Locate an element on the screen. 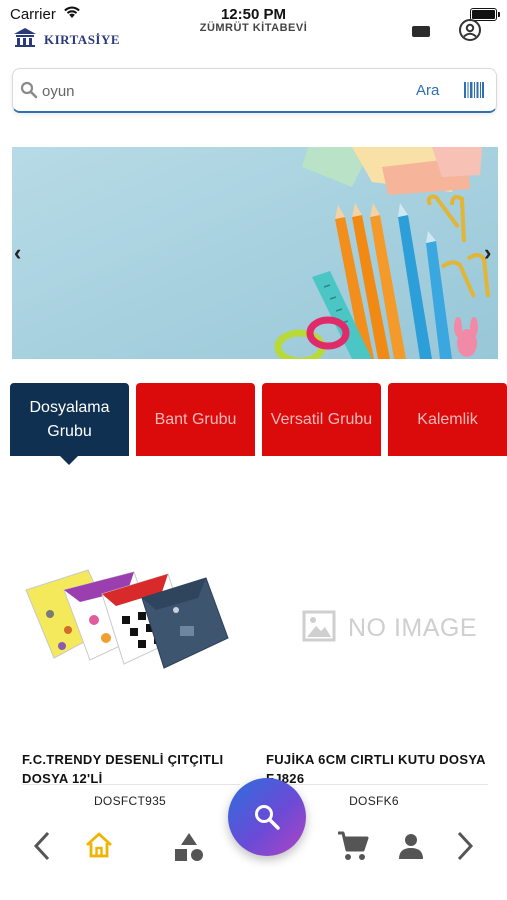  product-name: F.C.TRENDY DESENLİ ÇITÇITLI DOSYA 12'Lİ is located at coordinates (123, 769).